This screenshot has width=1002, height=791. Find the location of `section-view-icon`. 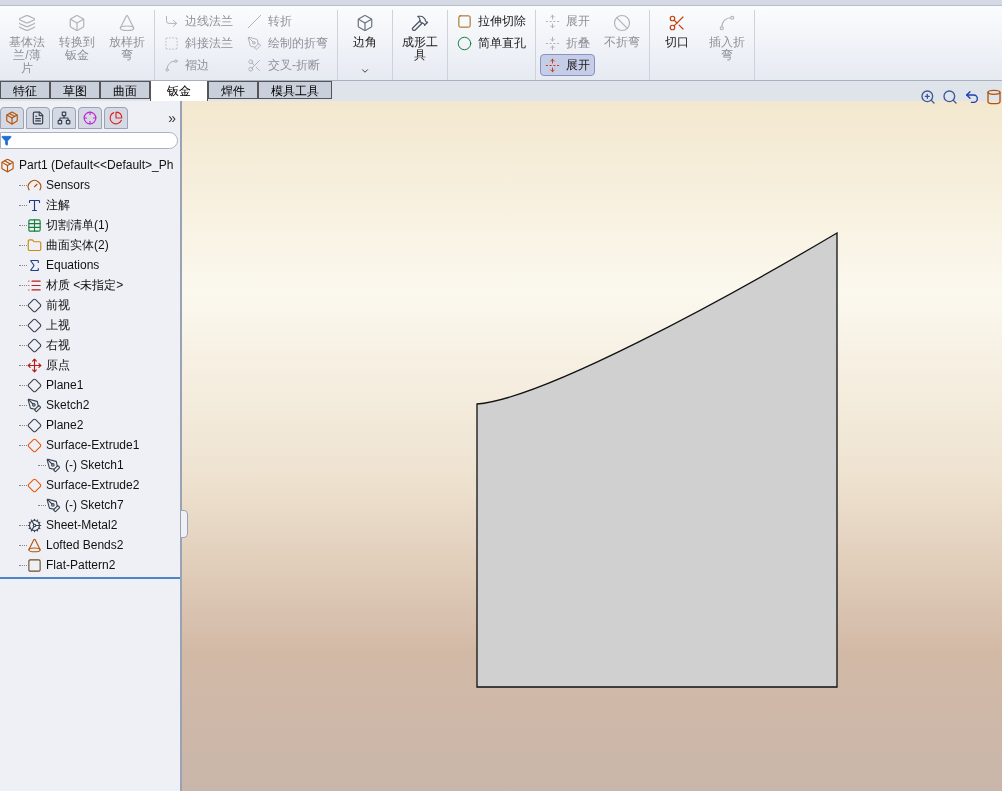

section-view-icon is located at coordinates (994, 97).